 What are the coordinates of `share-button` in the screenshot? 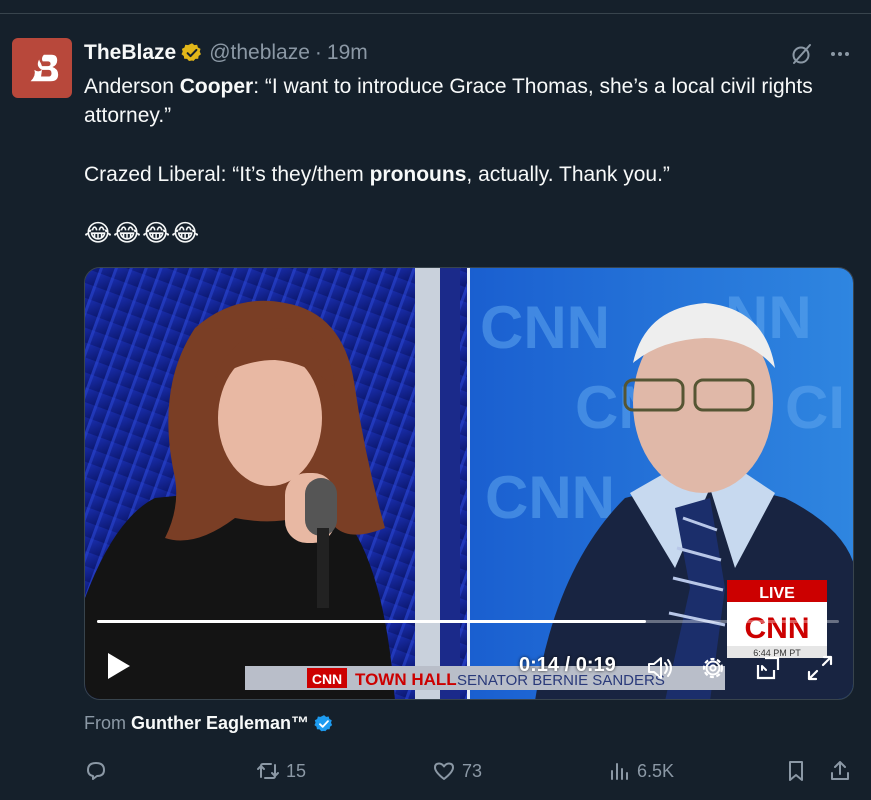 It's located at (843, 771).